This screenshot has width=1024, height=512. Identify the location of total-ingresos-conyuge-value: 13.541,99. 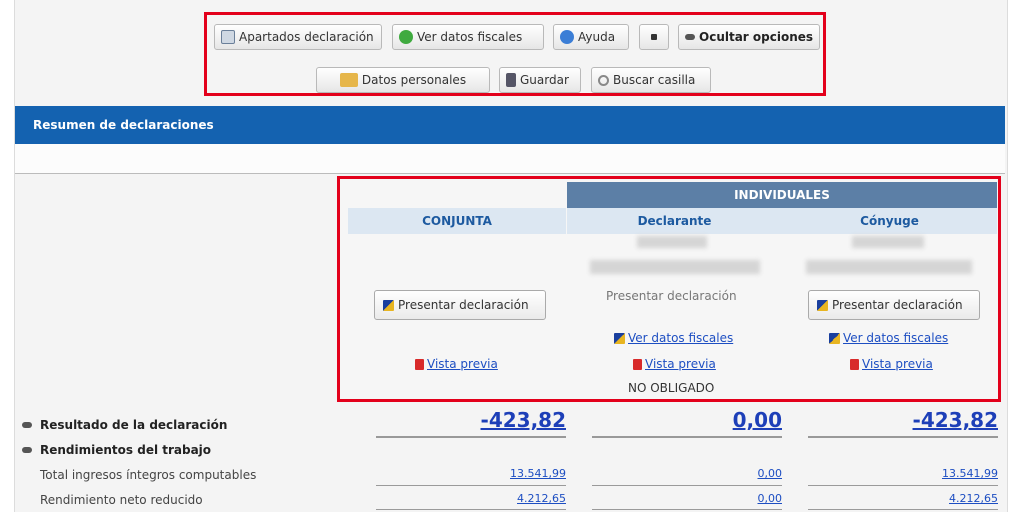
(903, 473).